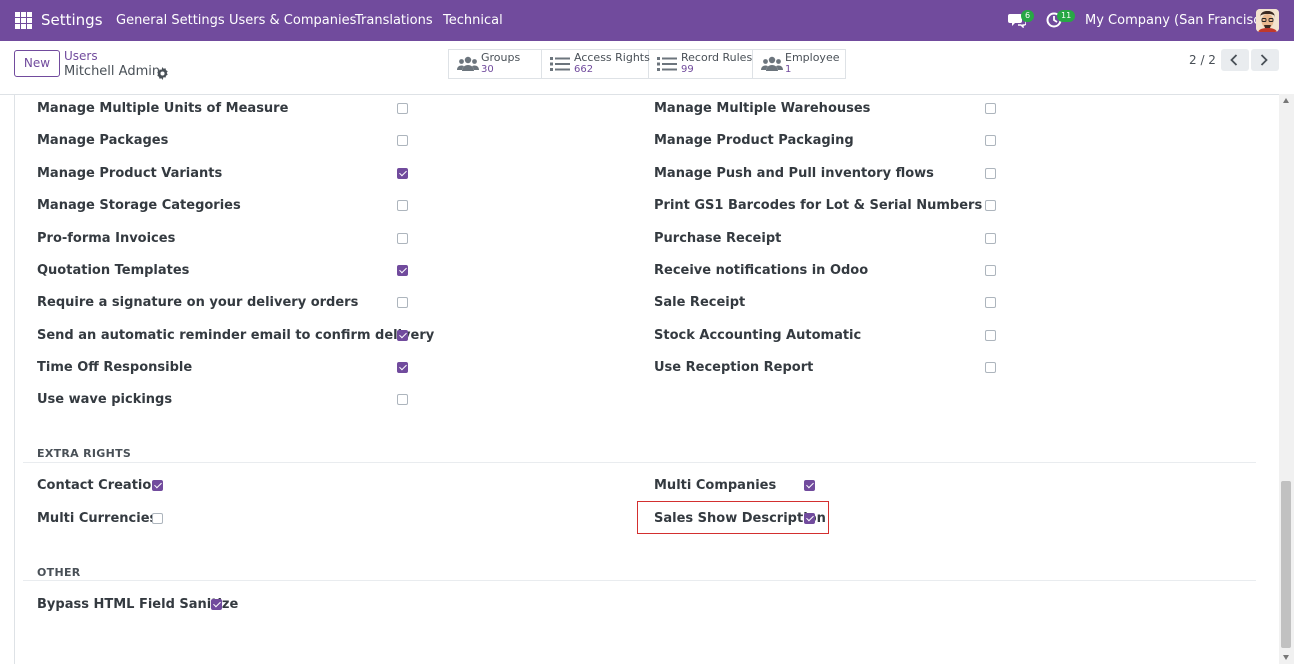  I want to click on breadcrumb-current: Mitchell Admin, so click(112, 71).